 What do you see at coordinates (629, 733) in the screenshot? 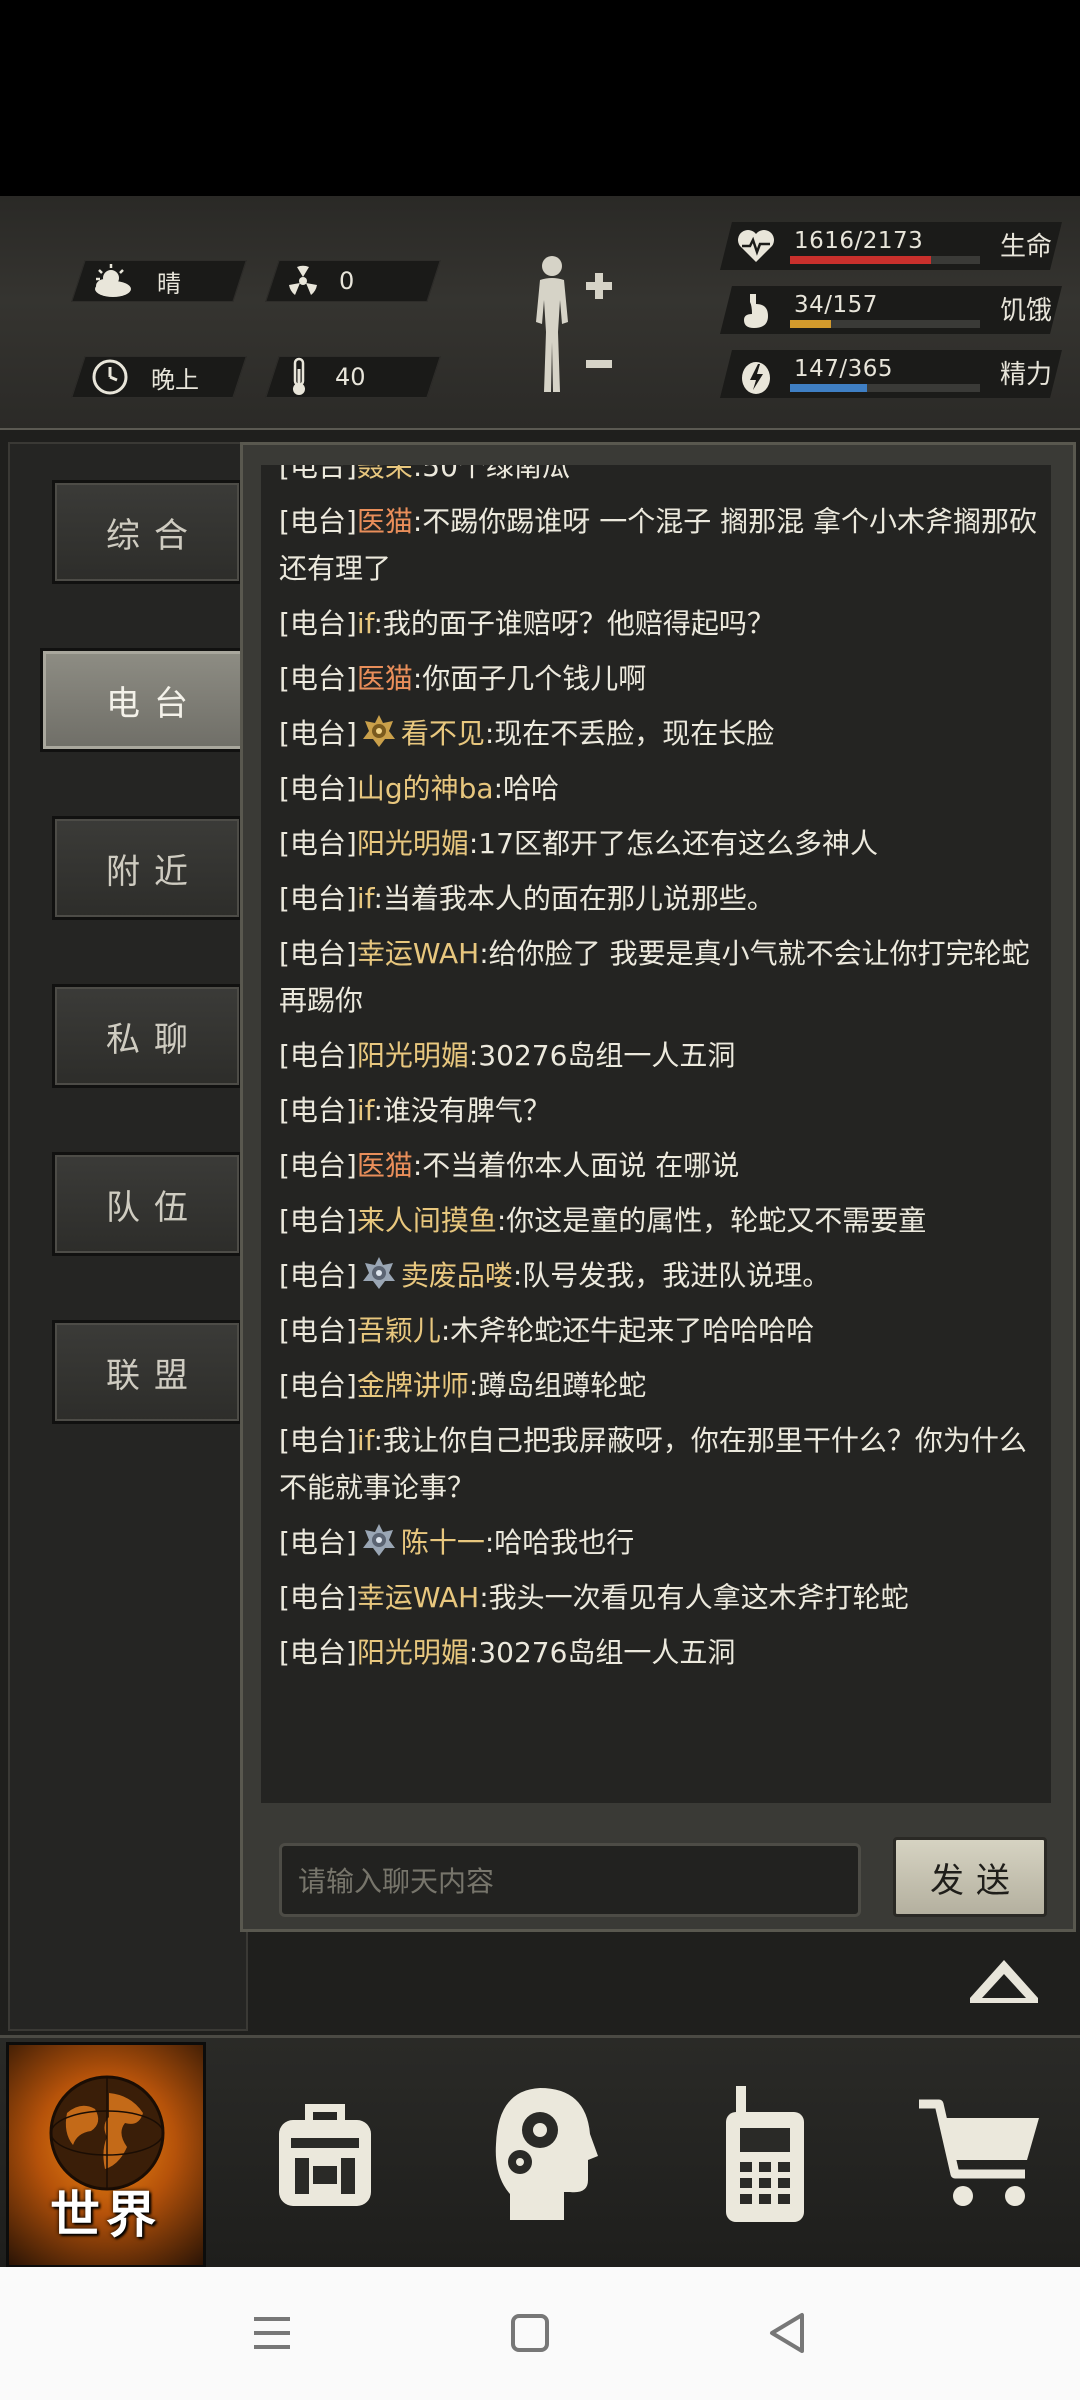
I see `chat-text: :现在不丢脸，现在长脸` at bounding box center [629, 733].